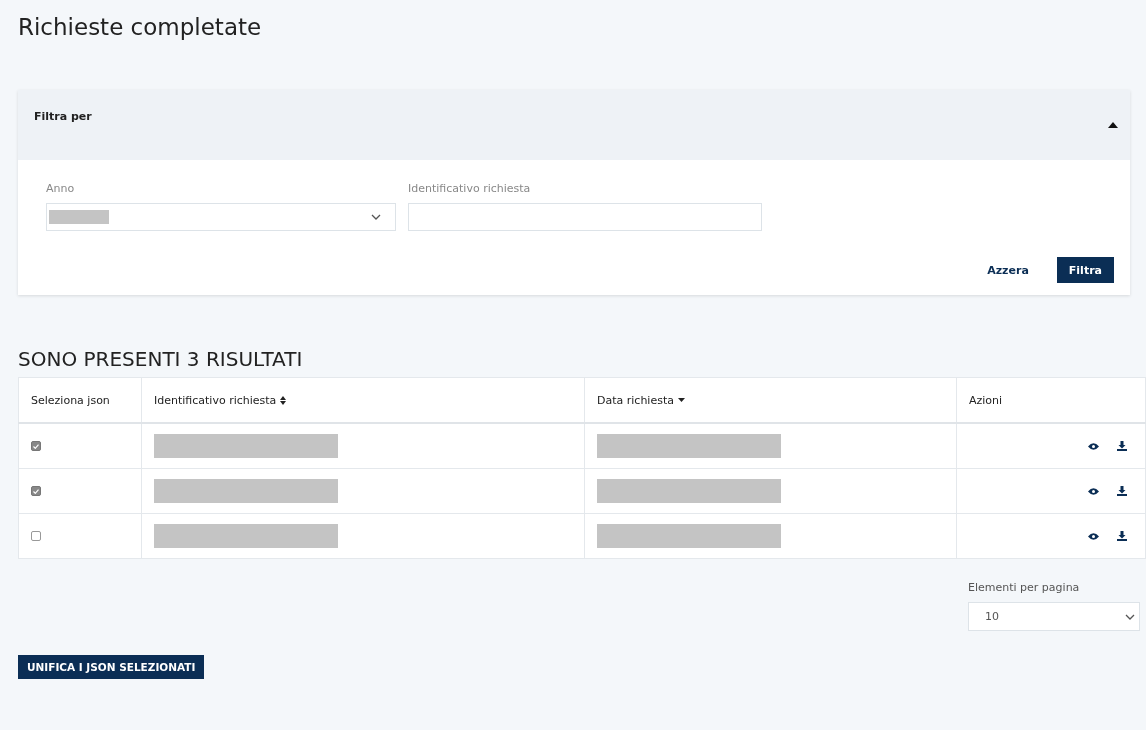 Image resolution: width=1146 pixels, height=730 pixels. What do you see at coordinates (770, 400) in the screenshot?
I see `column-header: Data richiesta` at bounding box center [770, 400].